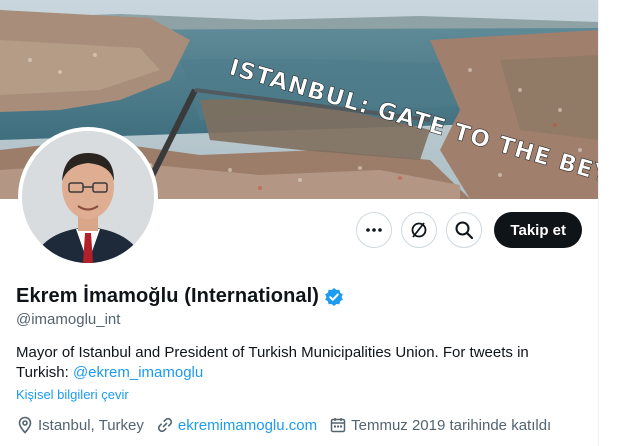 Image resolution: width=627 pixels, height=446 pixels. Describe the element at coordinates (334, 297) in the screenshot. I see `verified-badge-icon` at that location.